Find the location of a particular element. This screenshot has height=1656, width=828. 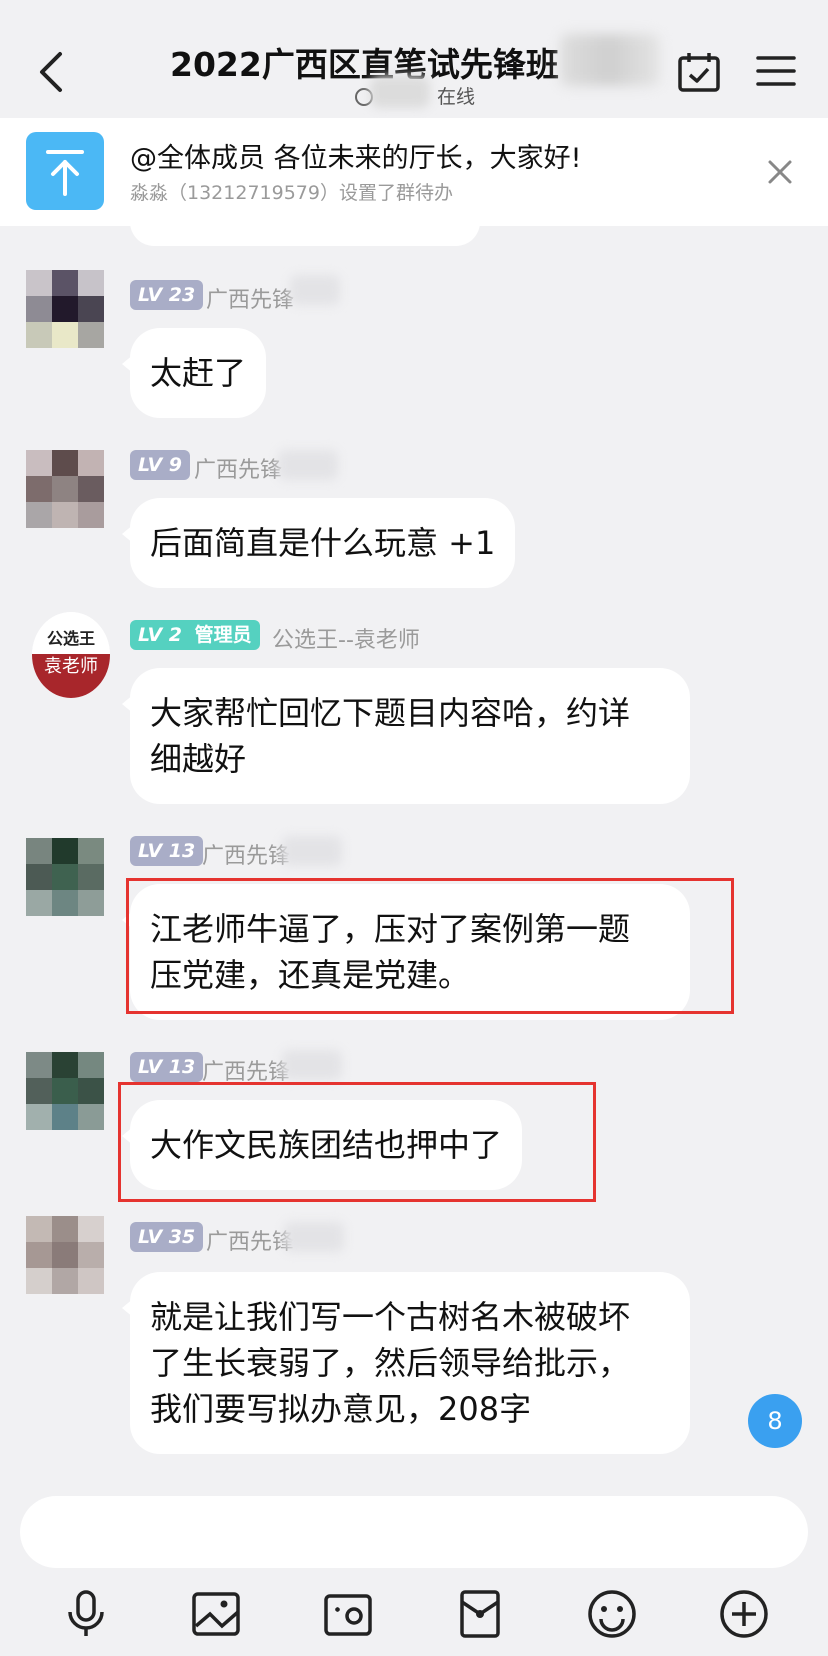

unread-count-badge: 8 is located at coordinates (775, 1421).